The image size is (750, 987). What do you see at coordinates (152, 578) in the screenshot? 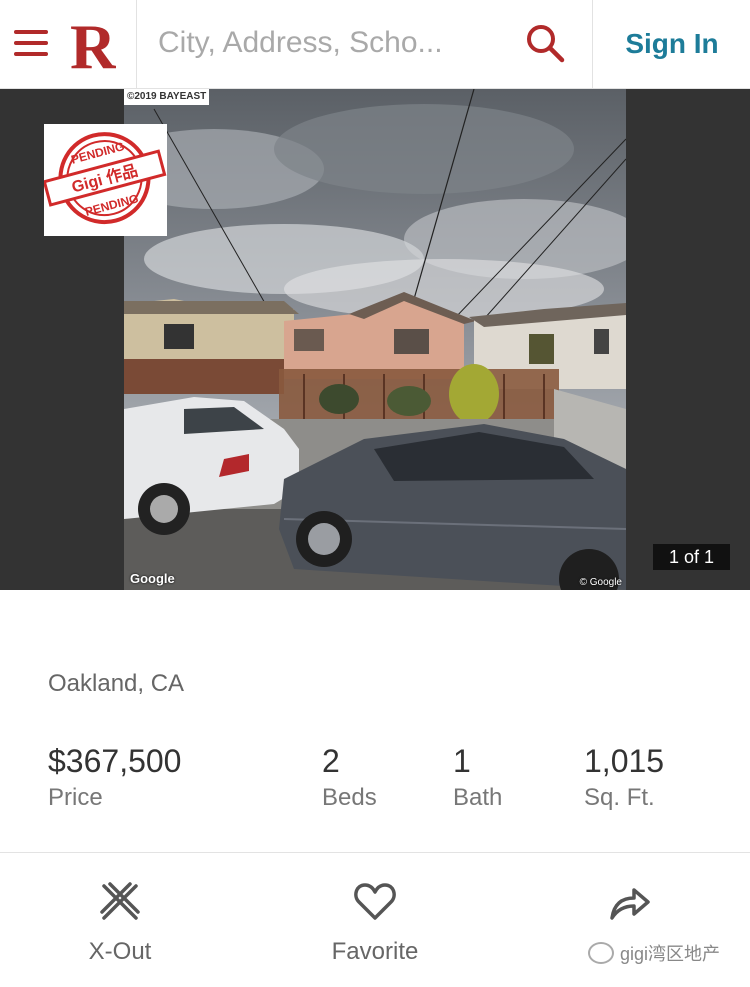
I see `google-attribution: Google` at bounding box center [152, 578].